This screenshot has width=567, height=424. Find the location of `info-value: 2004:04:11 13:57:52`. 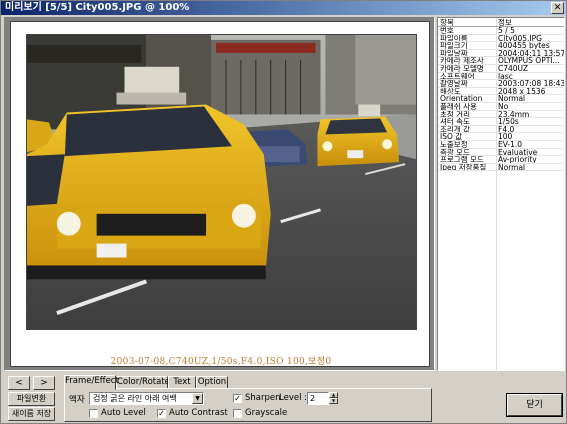

info-value: 2004:04:11 13:57:52 is located at coordinates (531, 53).